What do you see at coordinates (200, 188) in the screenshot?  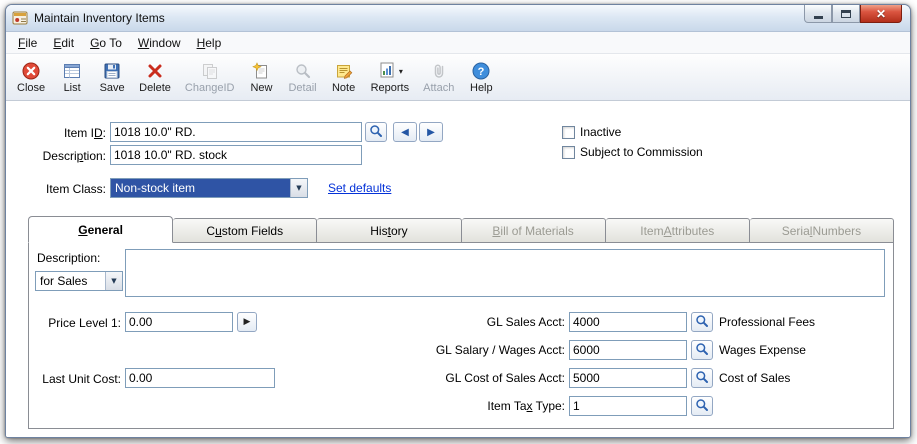 I see `item-class-value: Non-stock item` at bounding box center [200, 188].